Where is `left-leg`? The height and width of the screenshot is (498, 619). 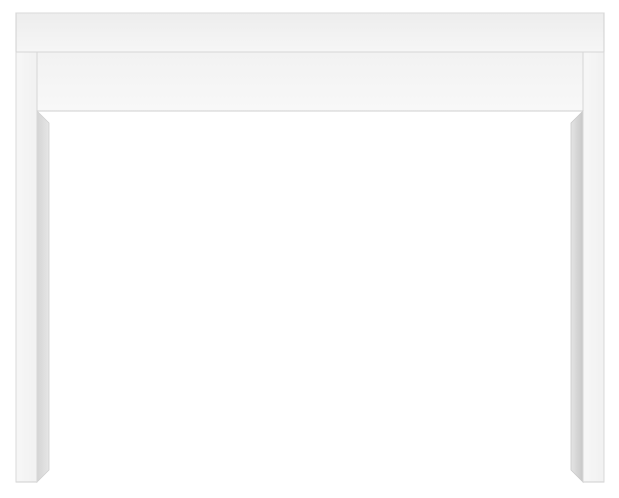
left-leg is located at coordinates (32, 267).